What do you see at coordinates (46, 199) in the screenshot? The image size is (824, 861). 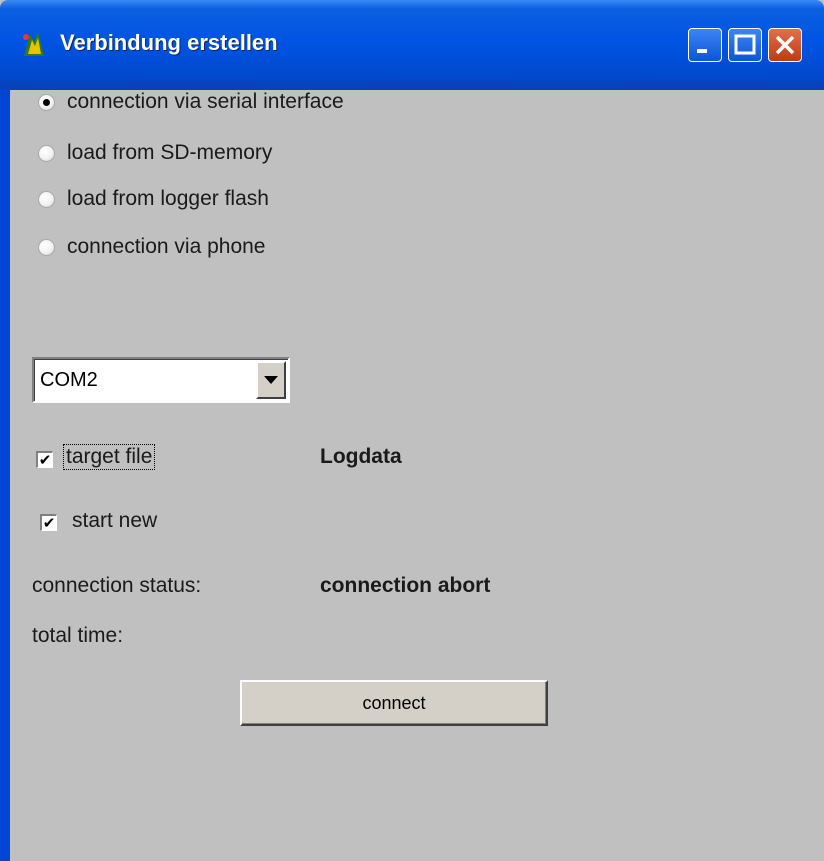 I see `radio-flash-button` at bounding box center [46, 199].